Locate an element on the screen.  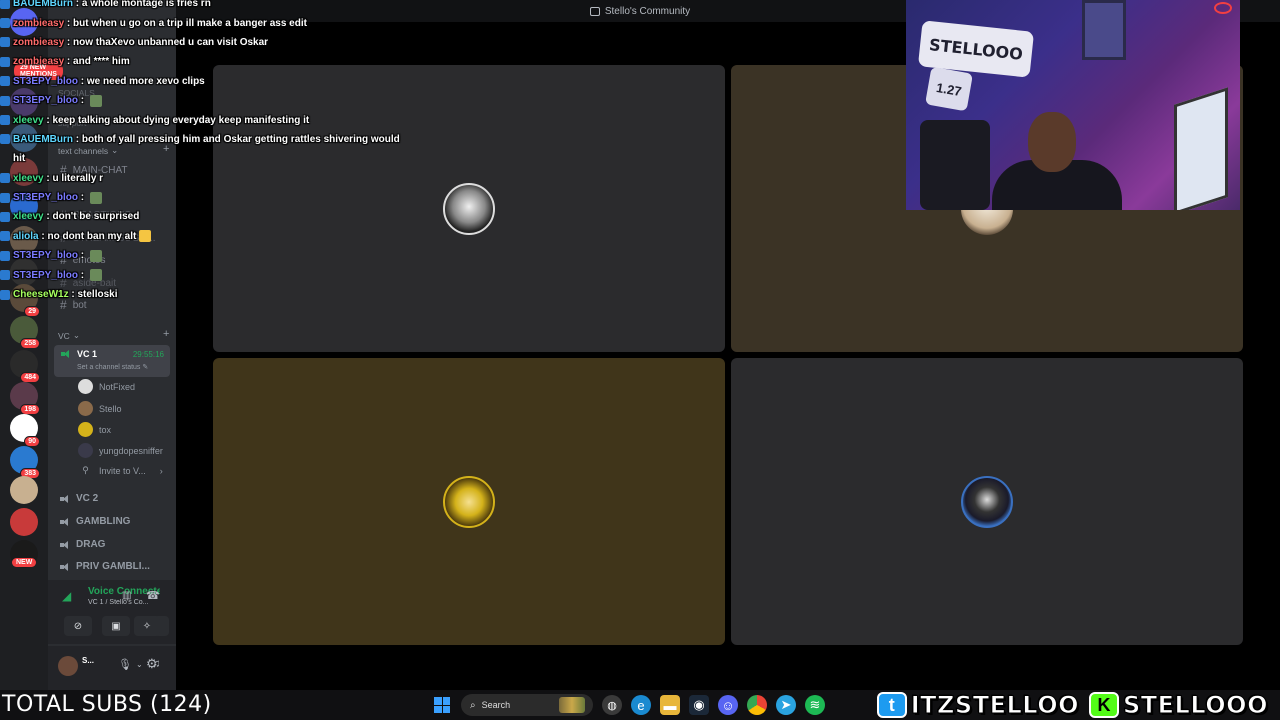
noise-suppression-icon: ▥ is located at coordinates (126, 595).